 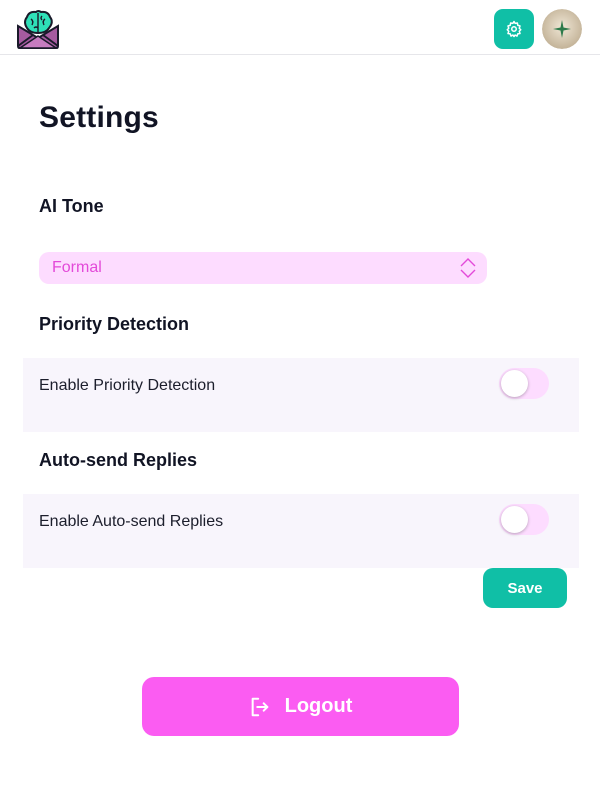 I want to click on priority-detection-toggle, so click(x=524, y=383).